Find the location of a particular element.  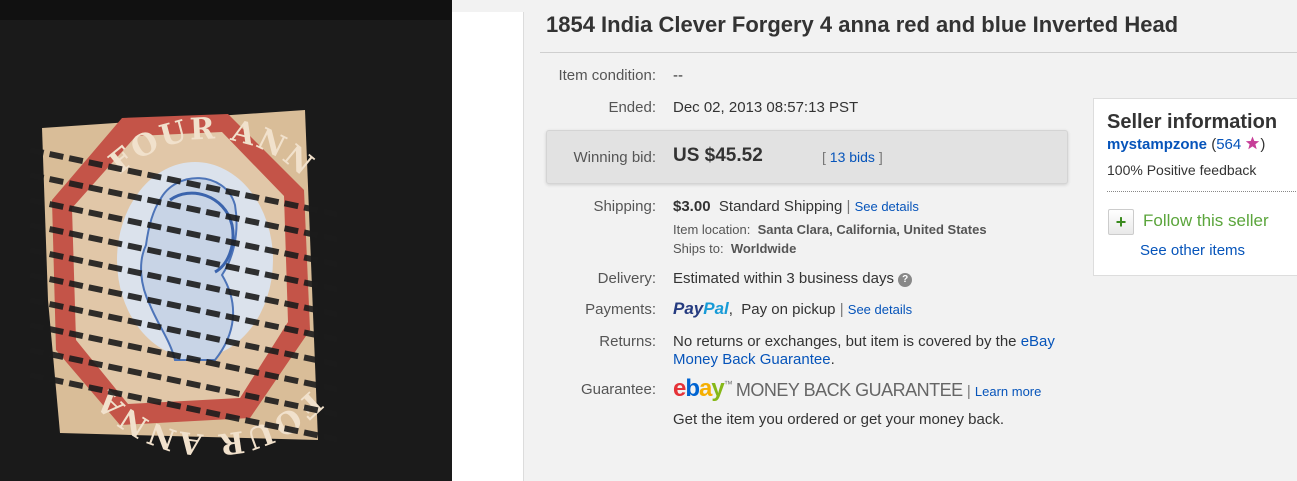

bids-open-bracket: [ is located at coordinates (824, 157).